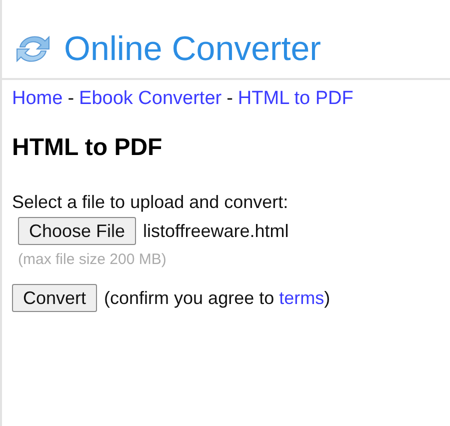  What do you see at coordinates (77, 231) in the screenshot?
I see `choose-file-button: Choose File` at bounding box center [77, 231].